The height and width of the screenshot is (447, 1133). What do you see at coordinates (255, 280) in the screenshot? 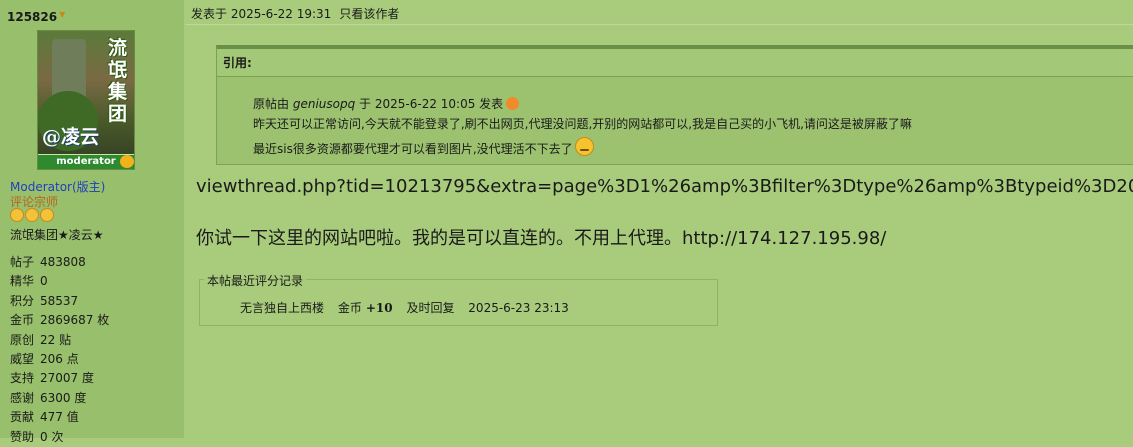
I see `rating-legend: 本帖最近评分记录` at bounding box center [255, 280].